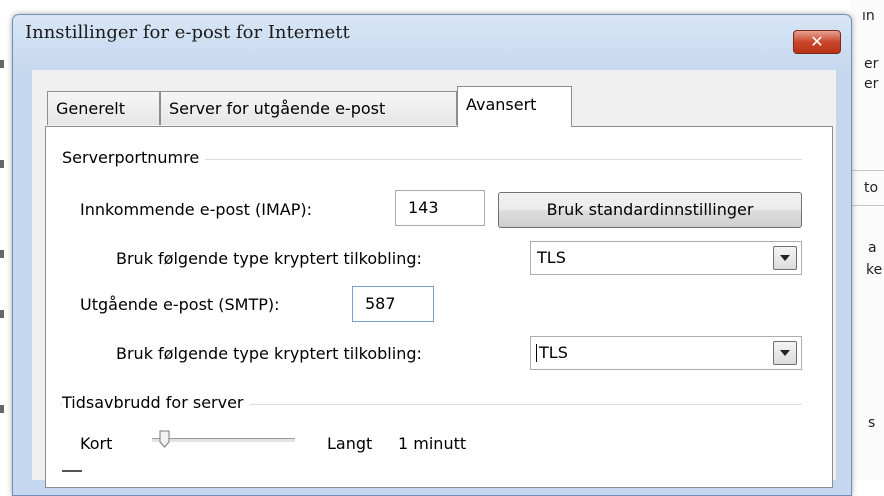 Image resolution: width=884 pixels, height=496 pixels. Describe the element at coordinates (867, 240) in the screenshot. I see `background-window` at that location.